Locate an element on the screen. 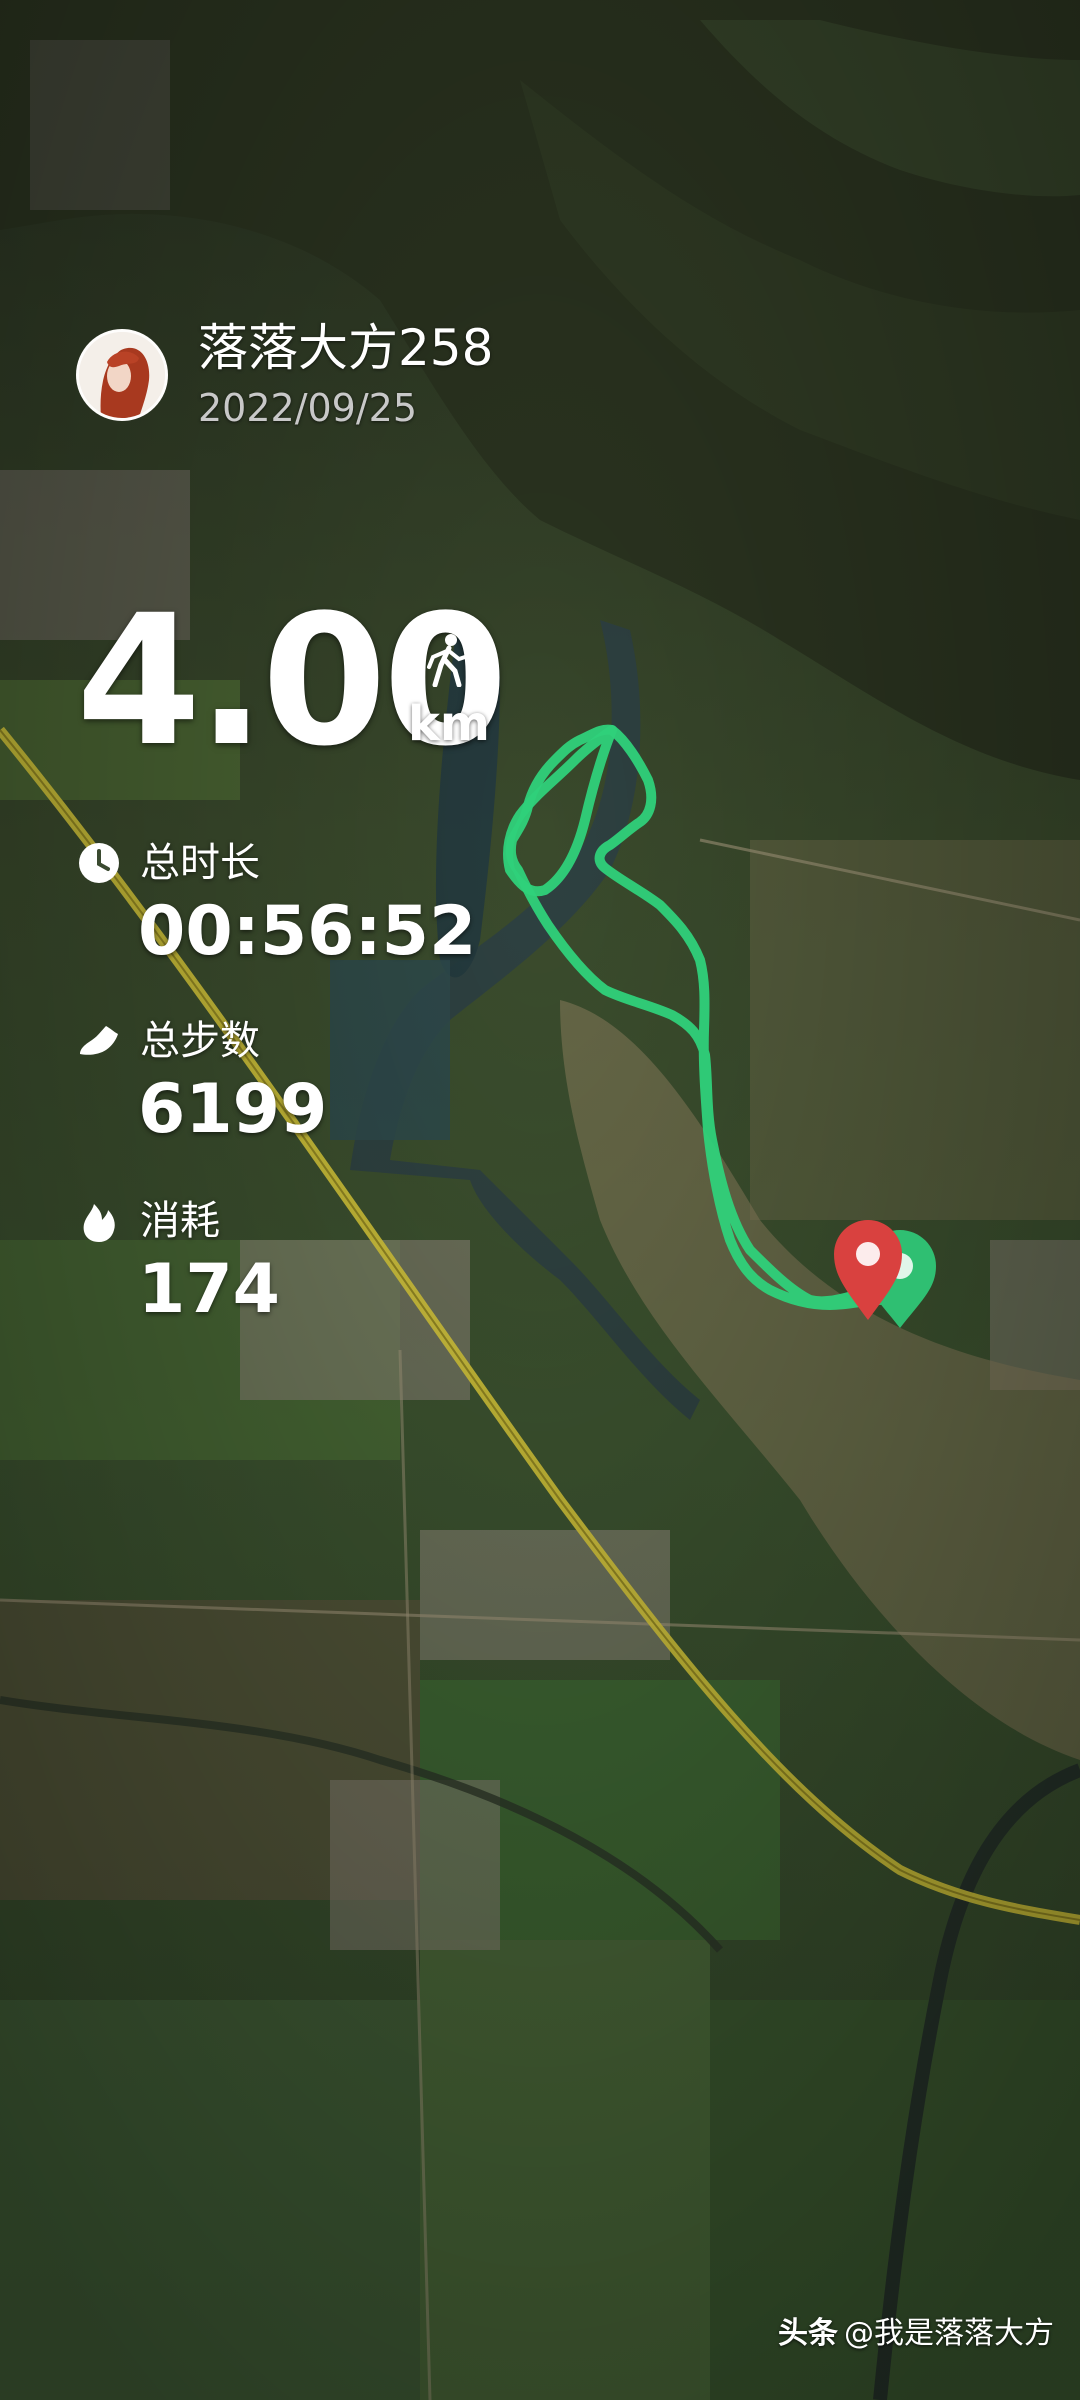  distance-unit: km is located at coordinates (449, 724).